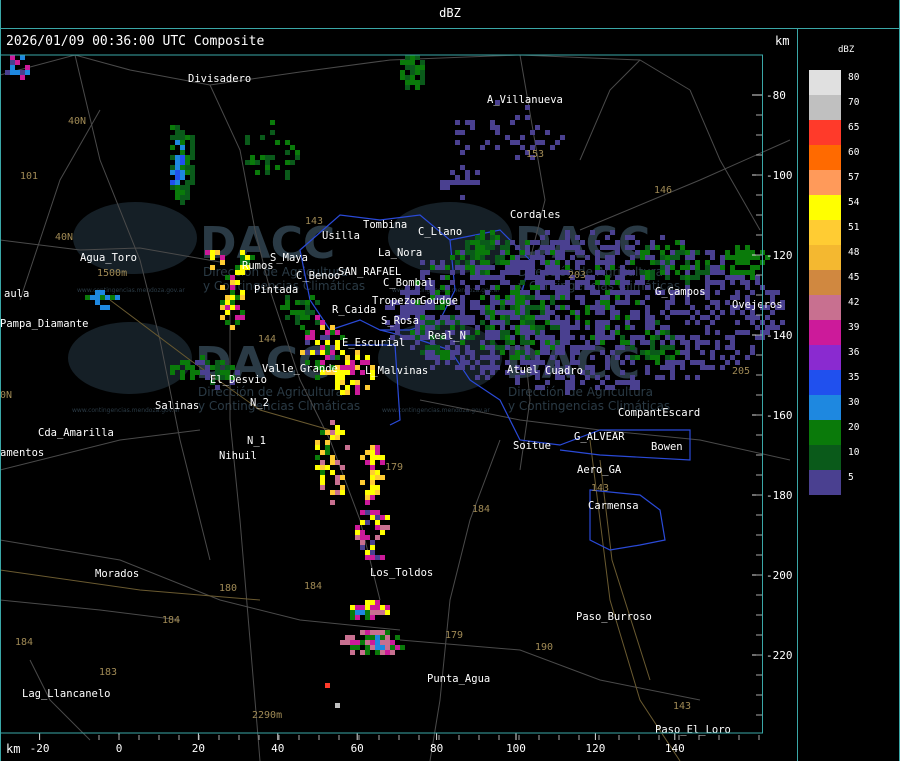 This screenshot has width=900, height=761. What do you see at coordinates (854, 427) in the screenshot?
I see `legend-label: 20` at bounding box center [854, 427].